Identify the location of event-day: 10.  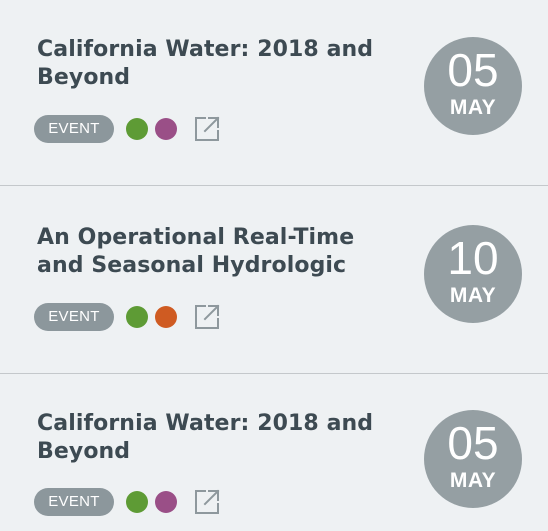
(473, 258).